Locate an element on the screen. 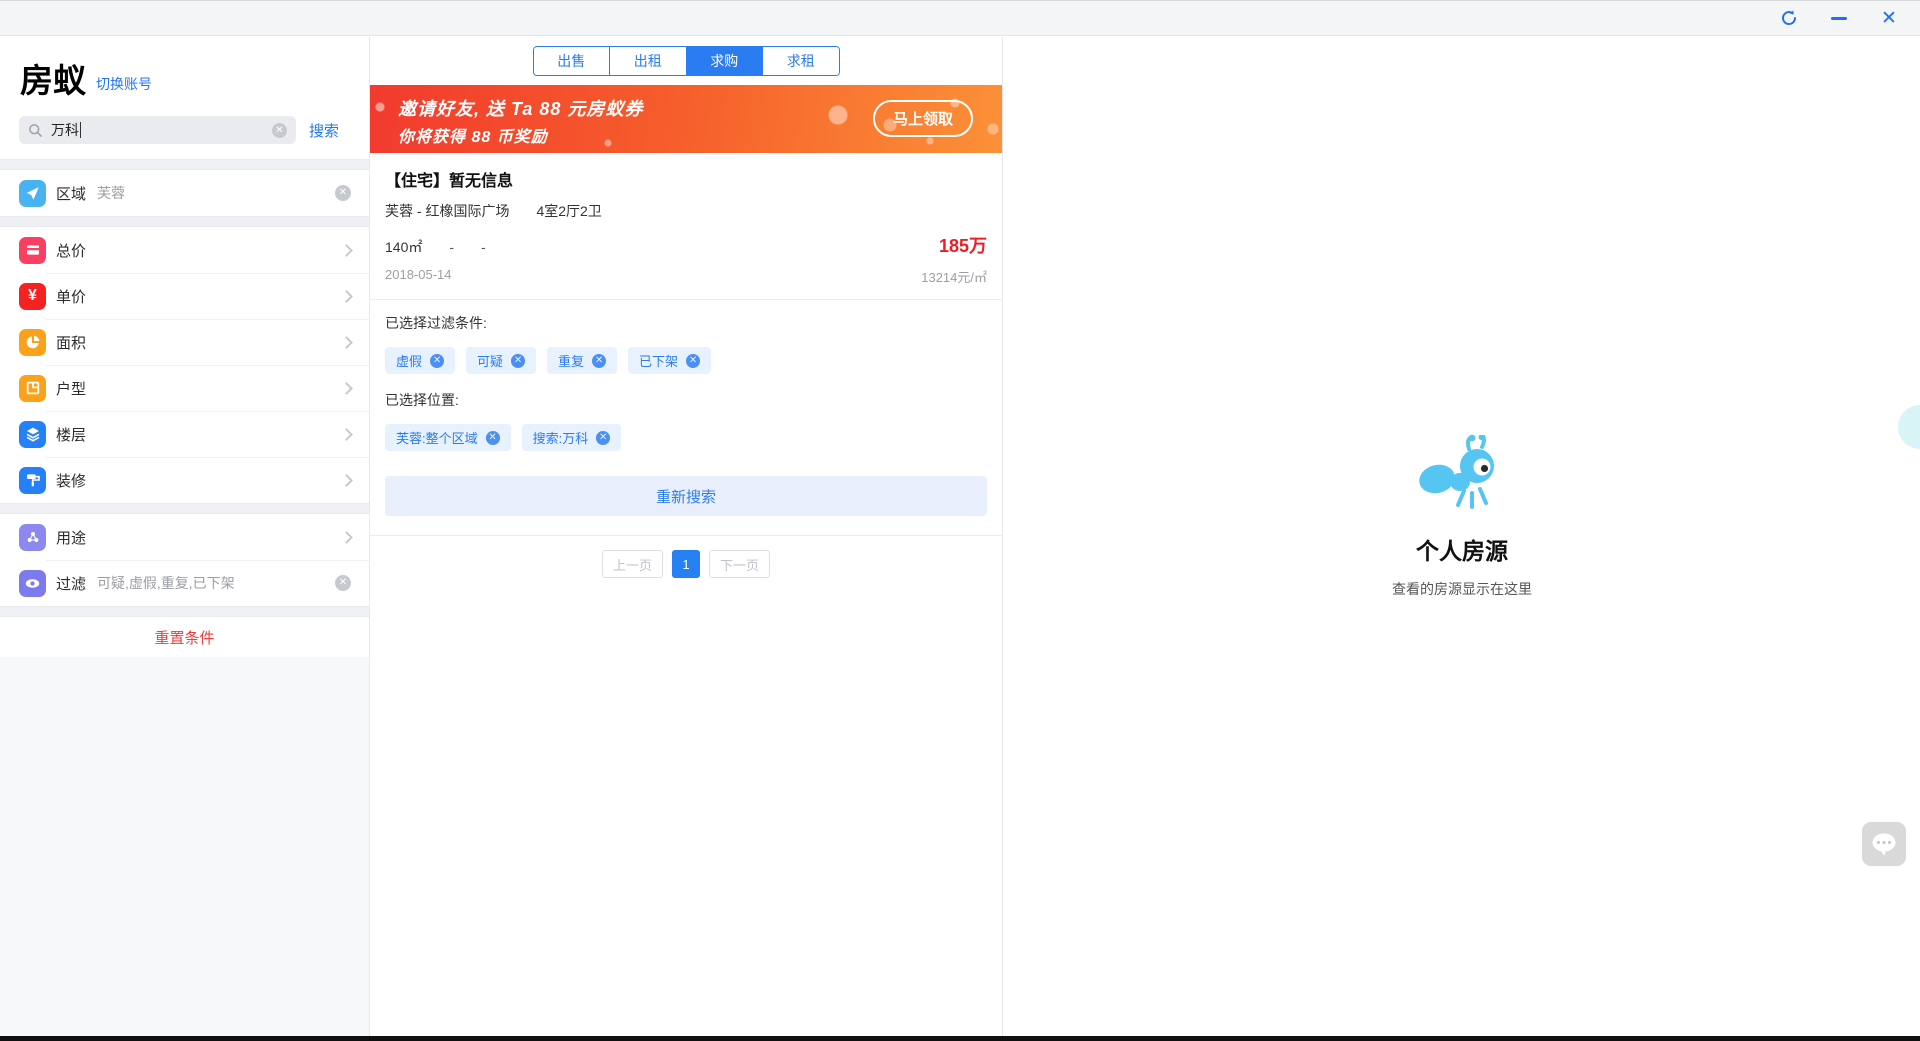  region-label: 区域 is located at coordinates (71, 194).